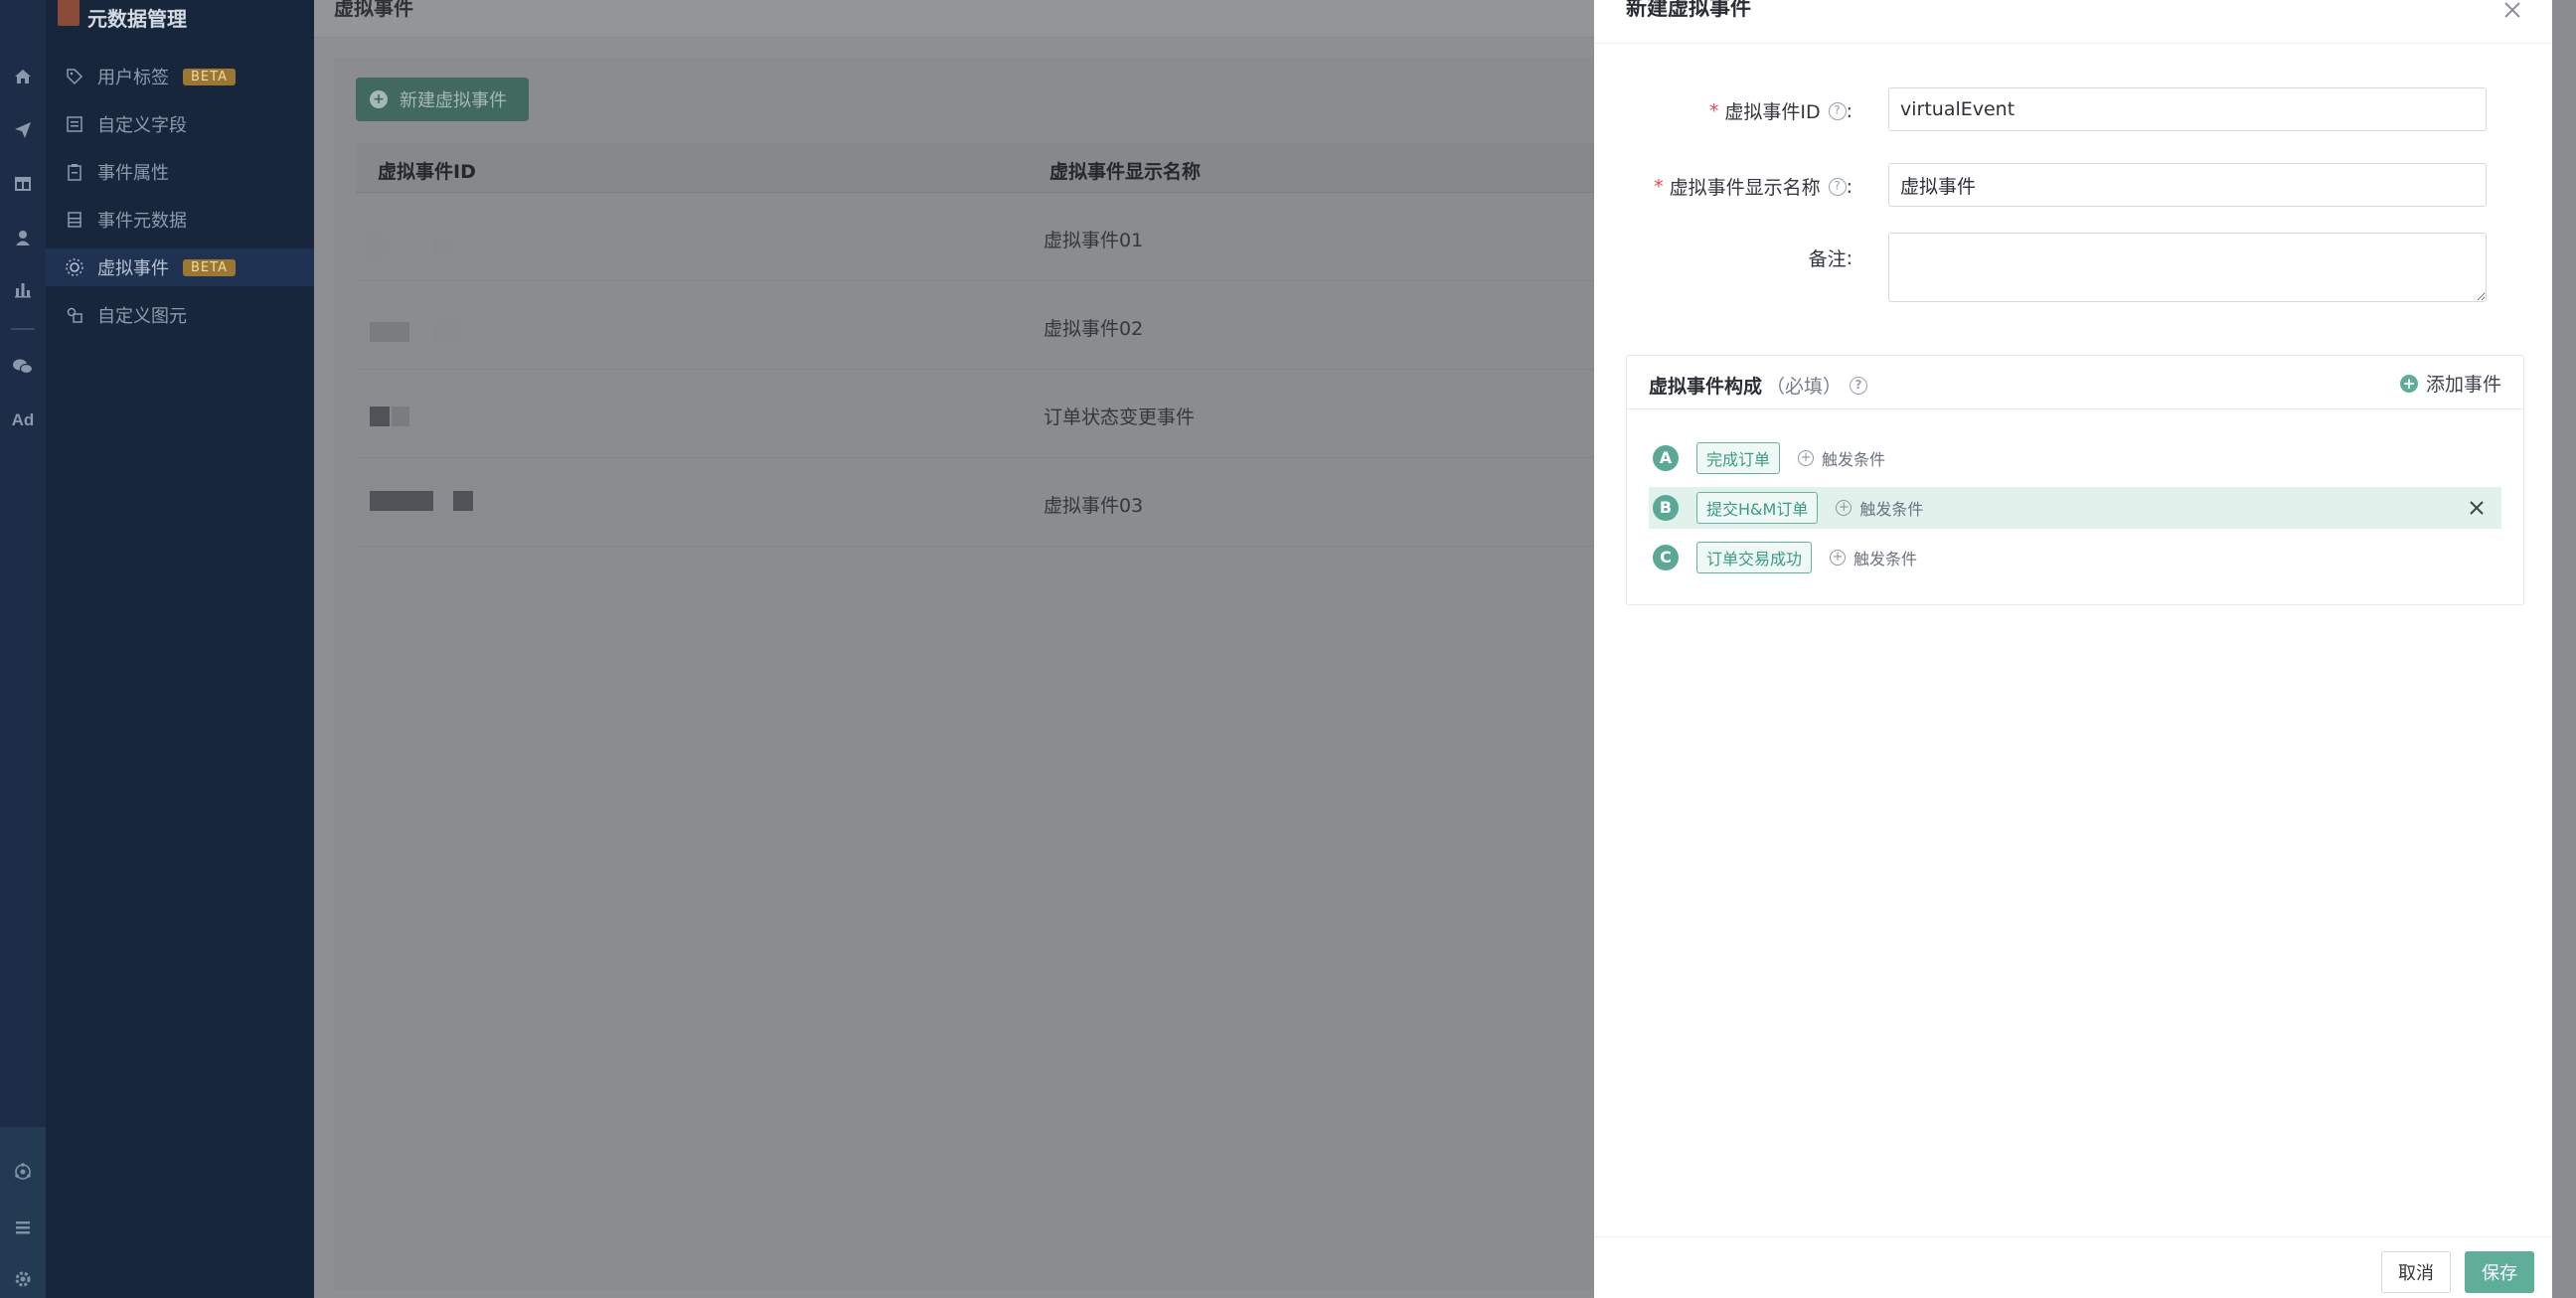  I want to click on list-doc-icon, so click(74, 220).